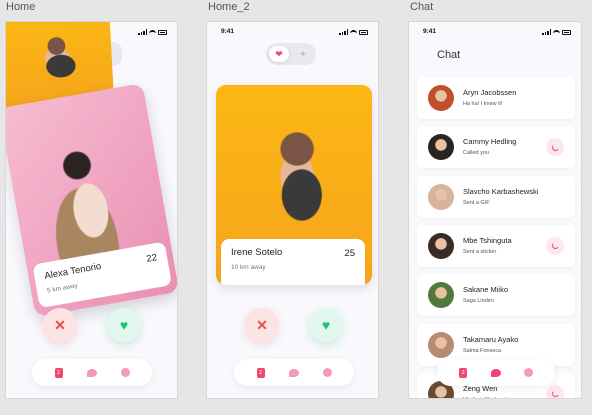  I want to click on card-age: 22, so click(151, 258).